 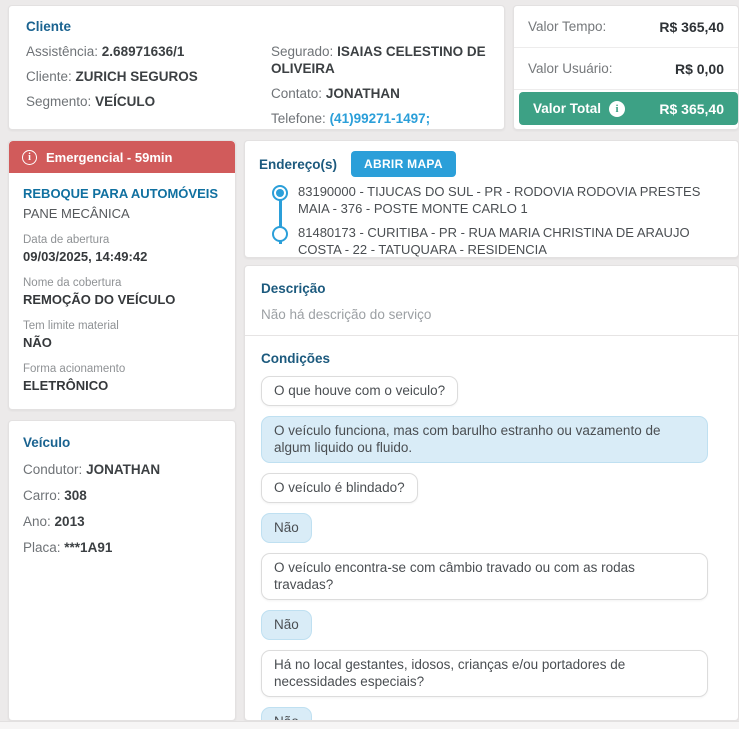 What do you see at coordinates (109, 157) in the screenshot?
I see `emergency-banner-label: Emergencial - 59min` at bounding box center [109, 157].